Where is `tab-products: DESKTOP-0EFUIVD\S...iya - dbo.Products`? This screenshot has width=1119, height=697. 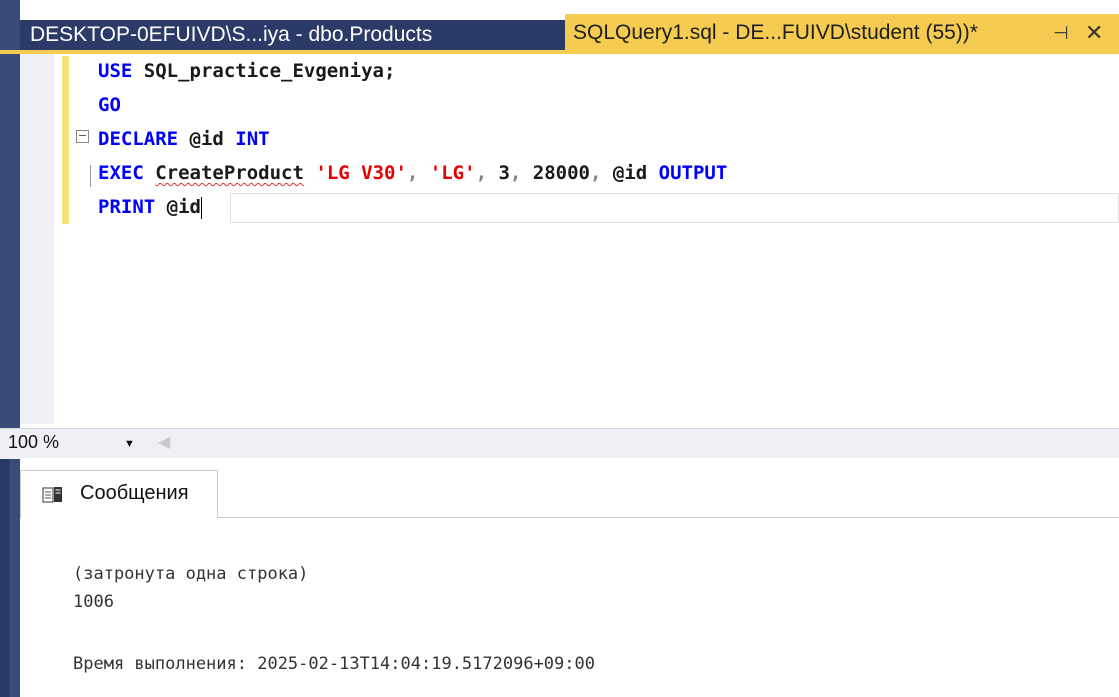 tab-products: DESKTOP-0EFUIVD\S...iya - dbo.Products is located at coordinates (292, 35).